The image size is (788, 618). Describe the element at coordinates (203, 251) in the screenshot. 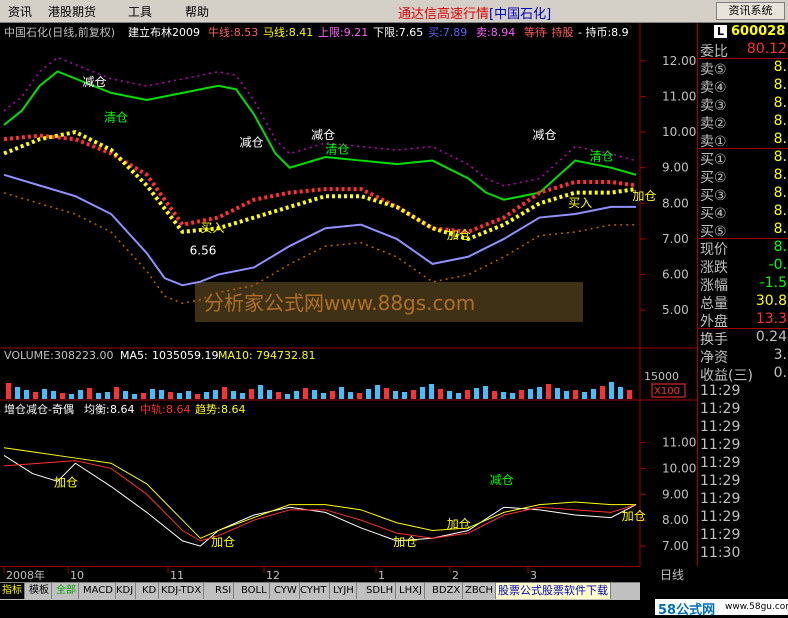

I see `main-annotation-3: 6.56` at that location.